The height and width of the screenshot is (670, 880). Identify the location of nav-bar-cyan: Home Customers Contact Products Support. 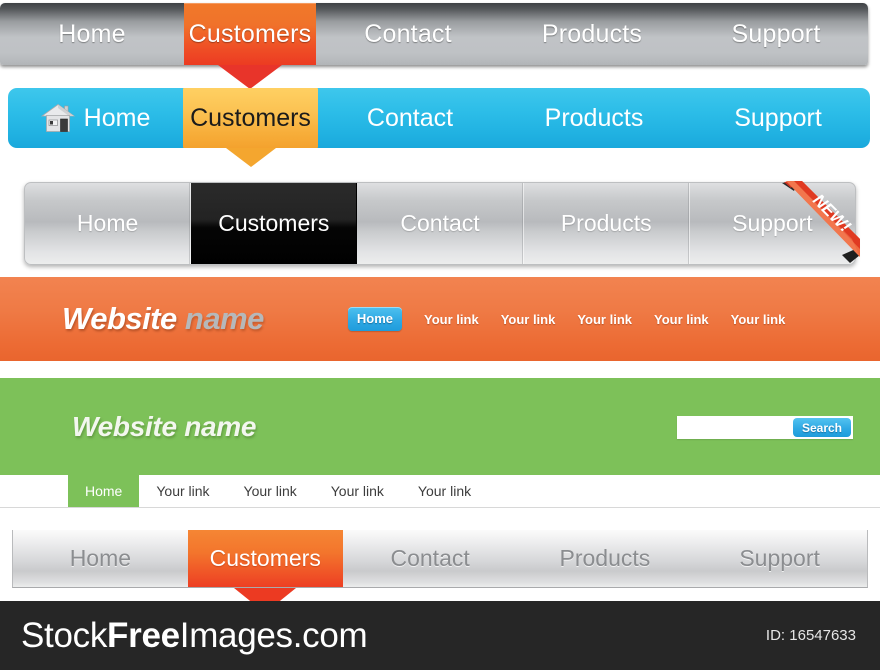
(439, 127).